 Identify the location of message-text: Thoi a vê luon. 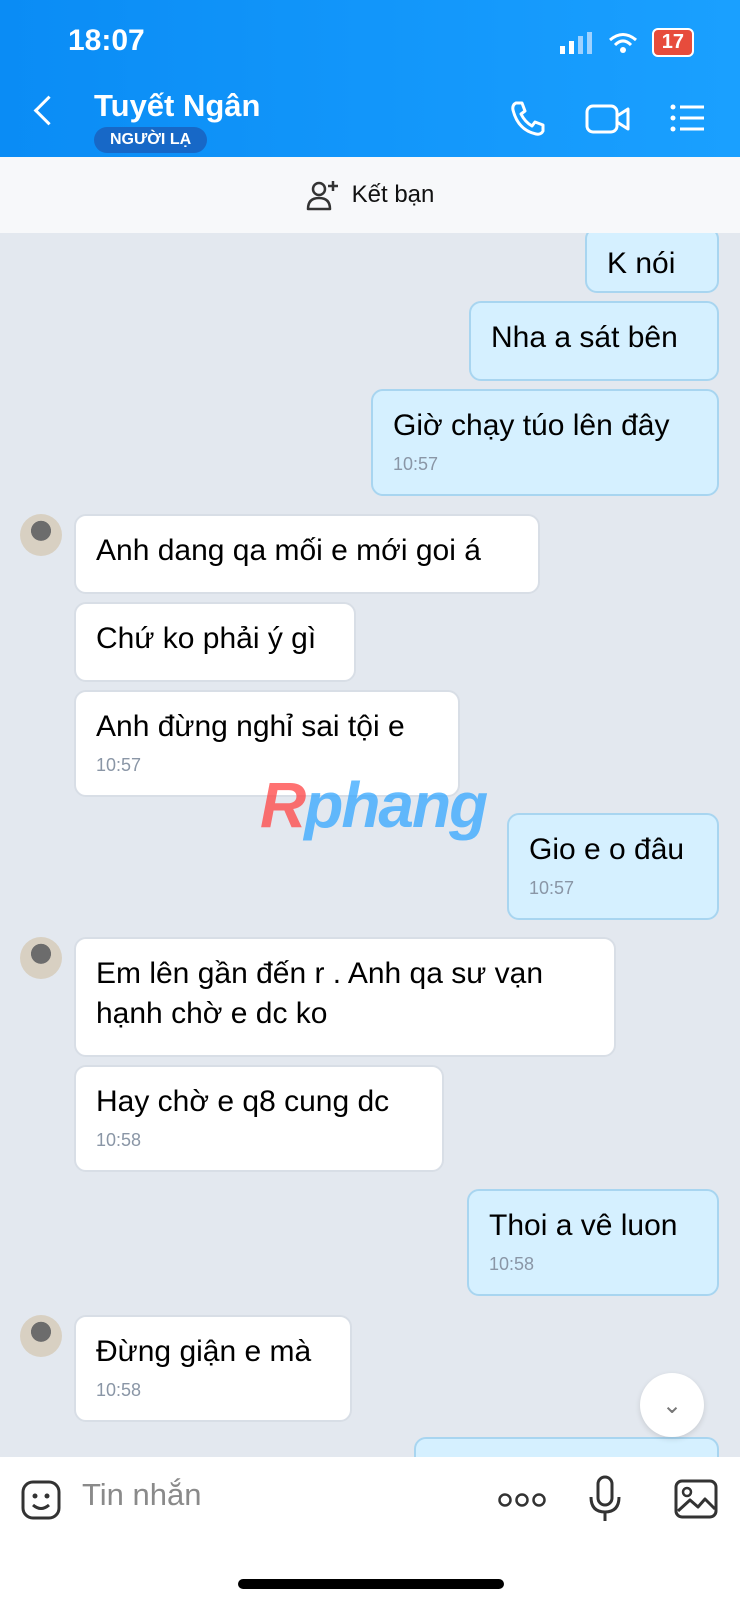
(583, 1225).